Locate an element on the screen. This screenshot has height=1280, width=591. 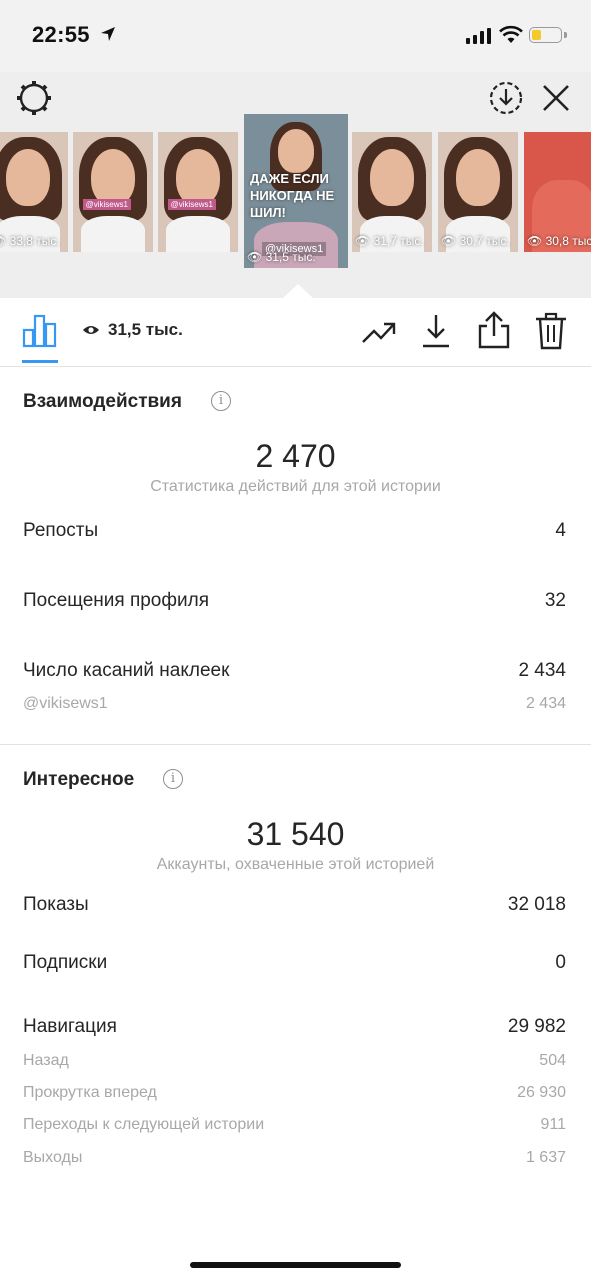
views-count: 31,5 тыс. is located at coordinates (145, 329).